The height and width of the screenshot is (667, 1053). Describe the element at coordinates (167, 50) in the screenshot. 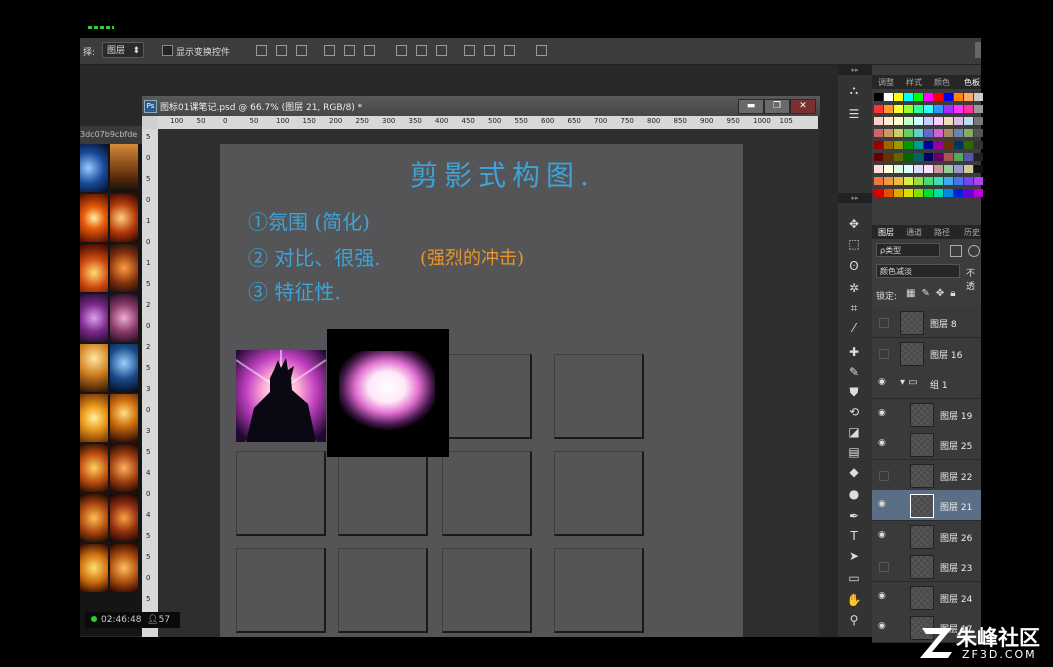

I see `show-transform-checkbox` at that location.